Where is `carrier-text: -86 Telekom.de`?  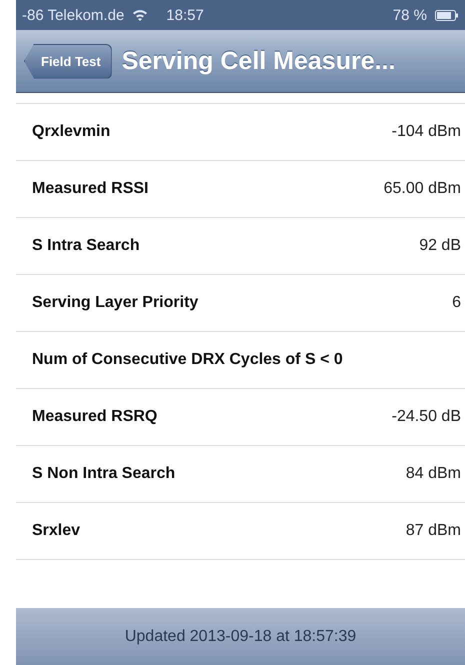
carrier-text: -86 Telekom.de is located at coordinates (73, 15).